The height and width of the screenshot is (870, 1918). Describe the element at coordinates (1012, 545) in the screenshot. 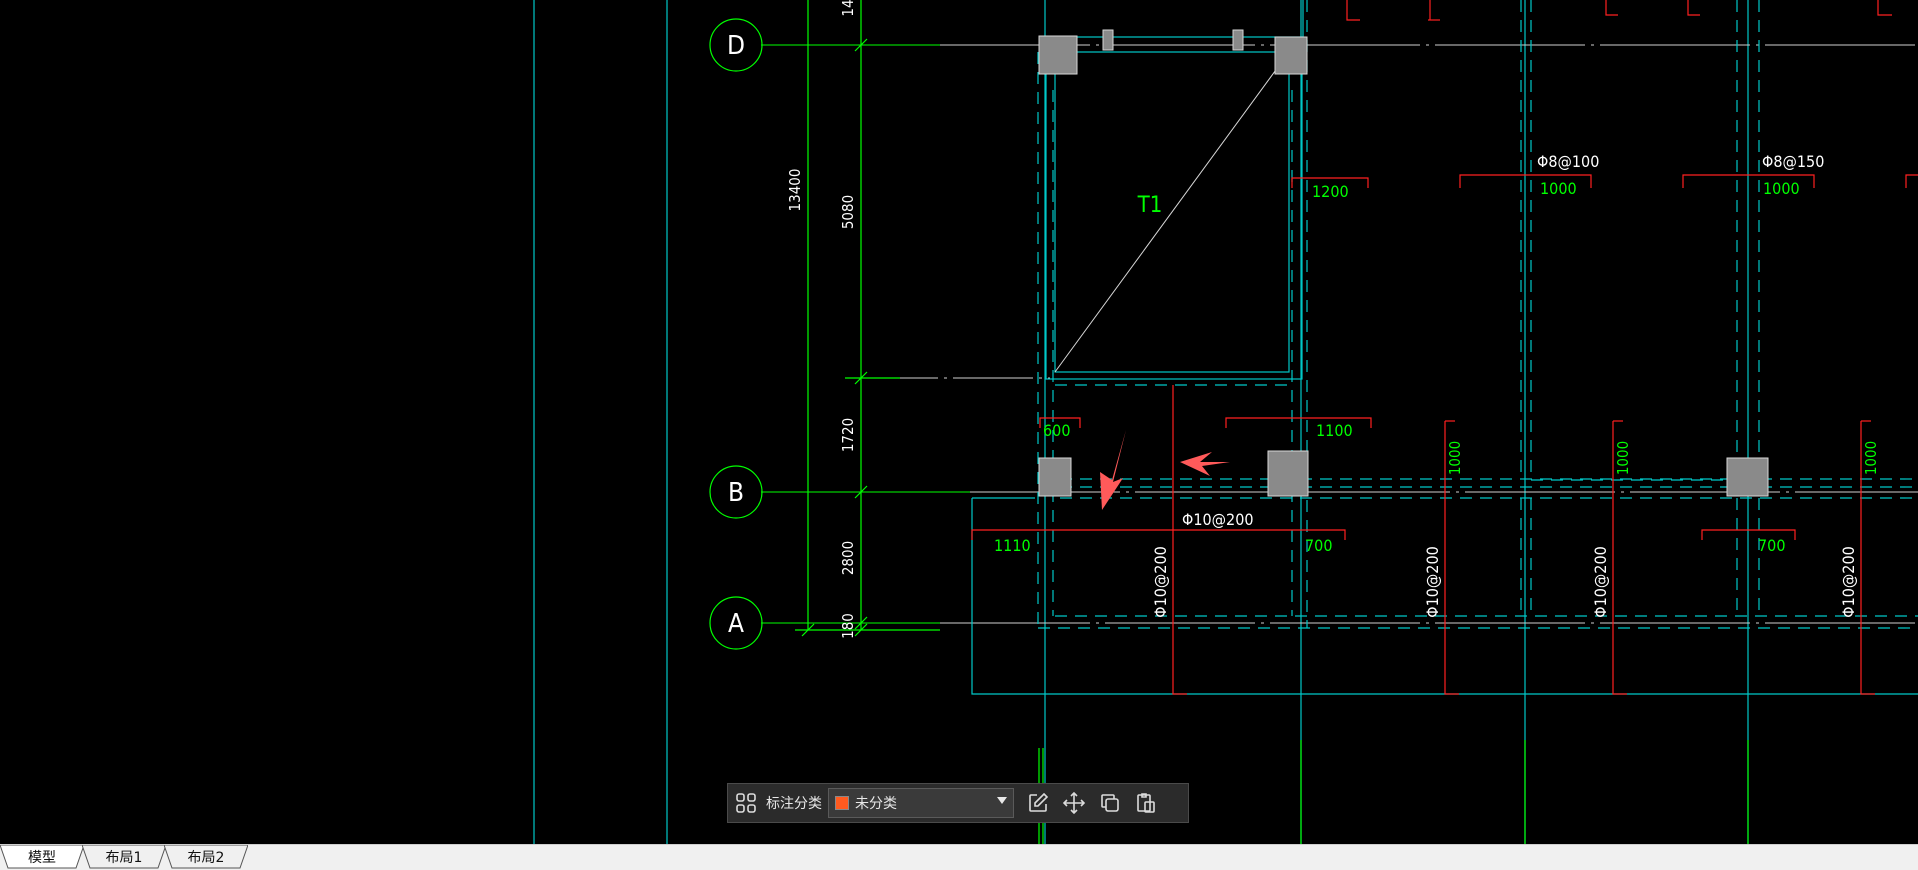

I see `bar-length-1110: 1110` at that location.